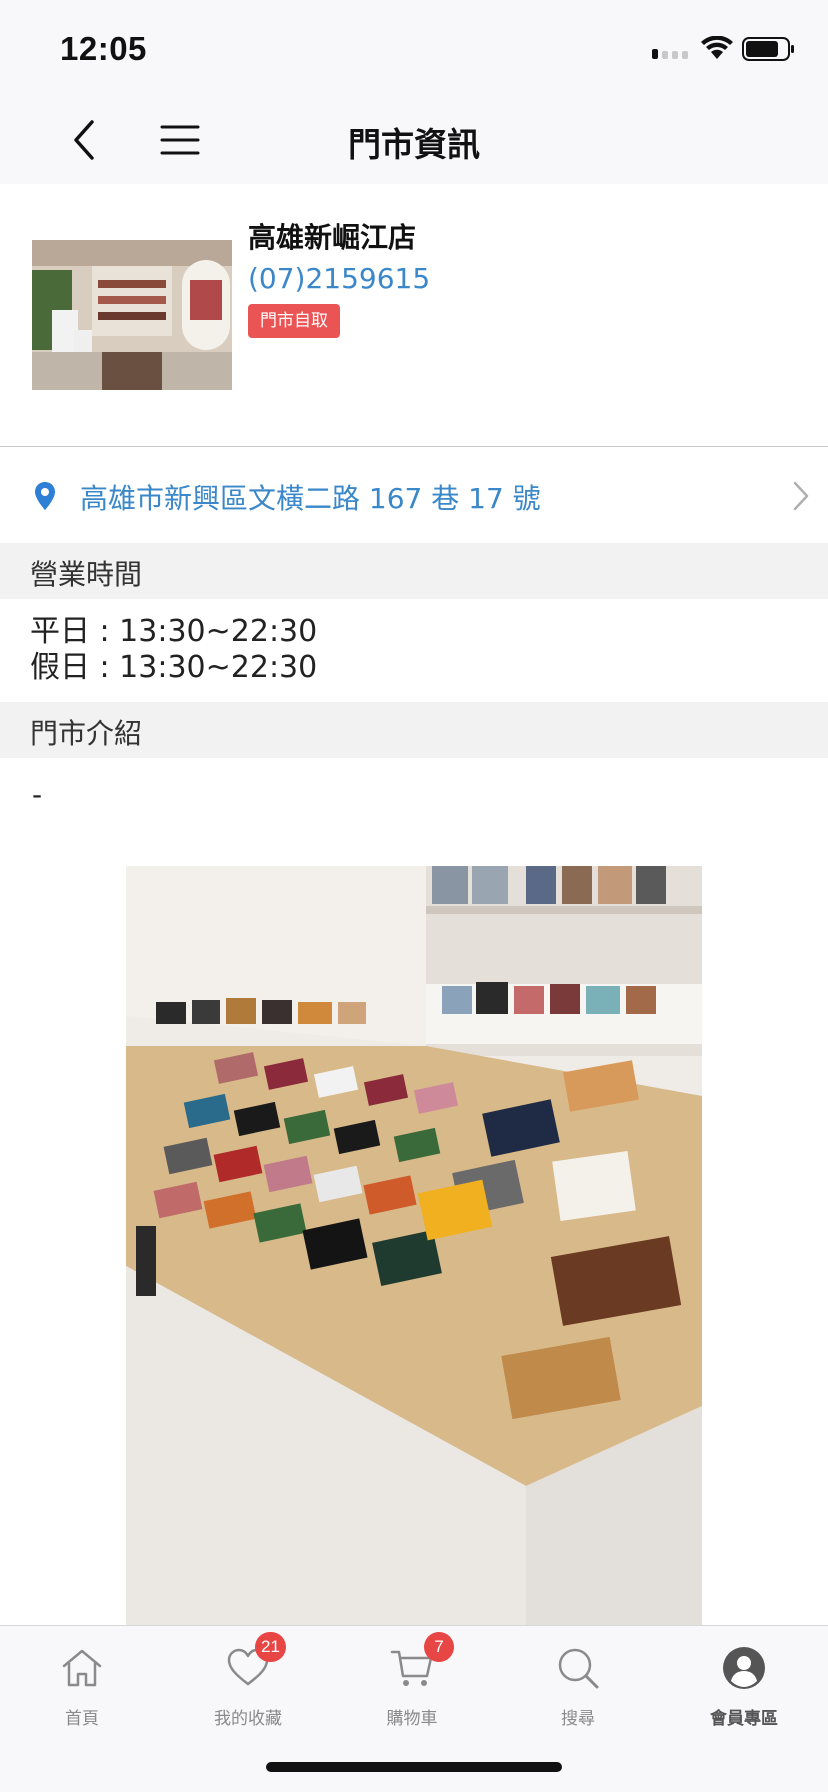 The height and width of the screenshot is (1792, 828). What do you see at coordinates (310, 498) in the screenshot?
I see `store-address: 高雄市新興區文橫二路 167 巷 17 號` at bounding box center [310, 498].